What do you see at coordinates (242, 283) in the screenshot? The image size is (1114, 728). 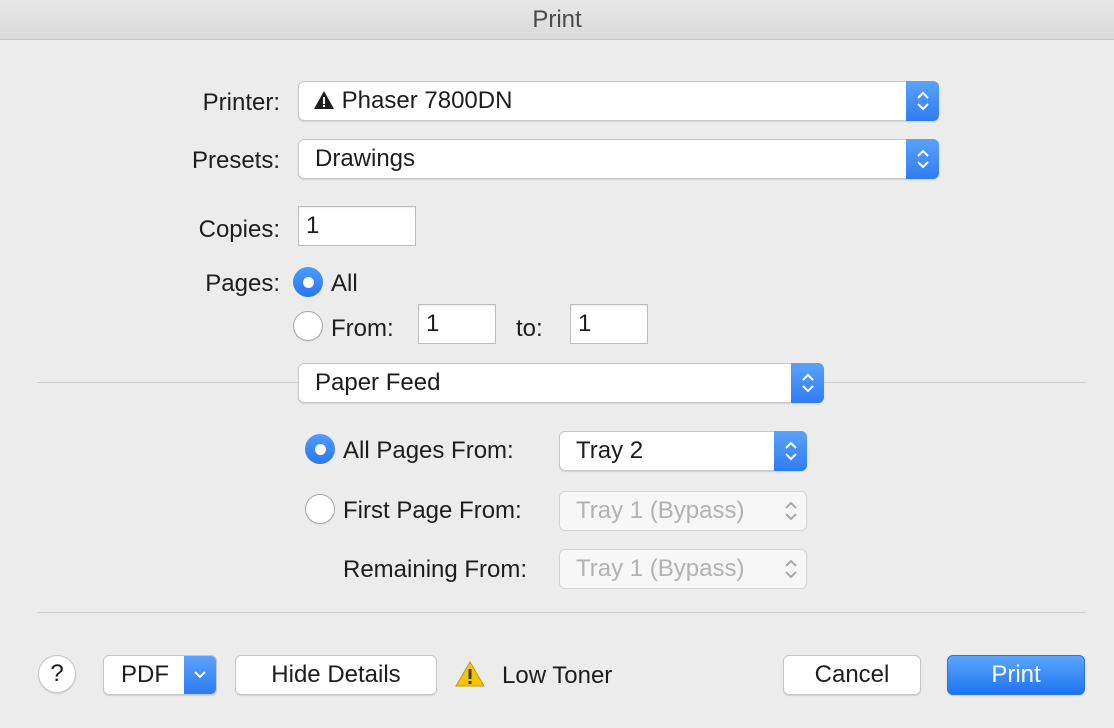 I see `pages-label: Pages:` at bounding box center [242, 283].